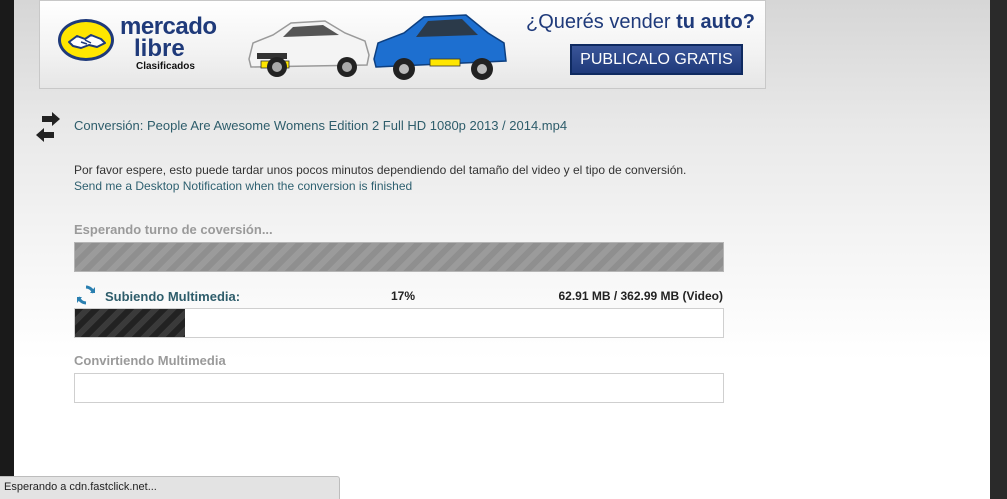 This screenshot has width=1007, height=499. Describe the element at coordinates (399, 388) in the screenshot. I see `converting-progress-bar` at that location.